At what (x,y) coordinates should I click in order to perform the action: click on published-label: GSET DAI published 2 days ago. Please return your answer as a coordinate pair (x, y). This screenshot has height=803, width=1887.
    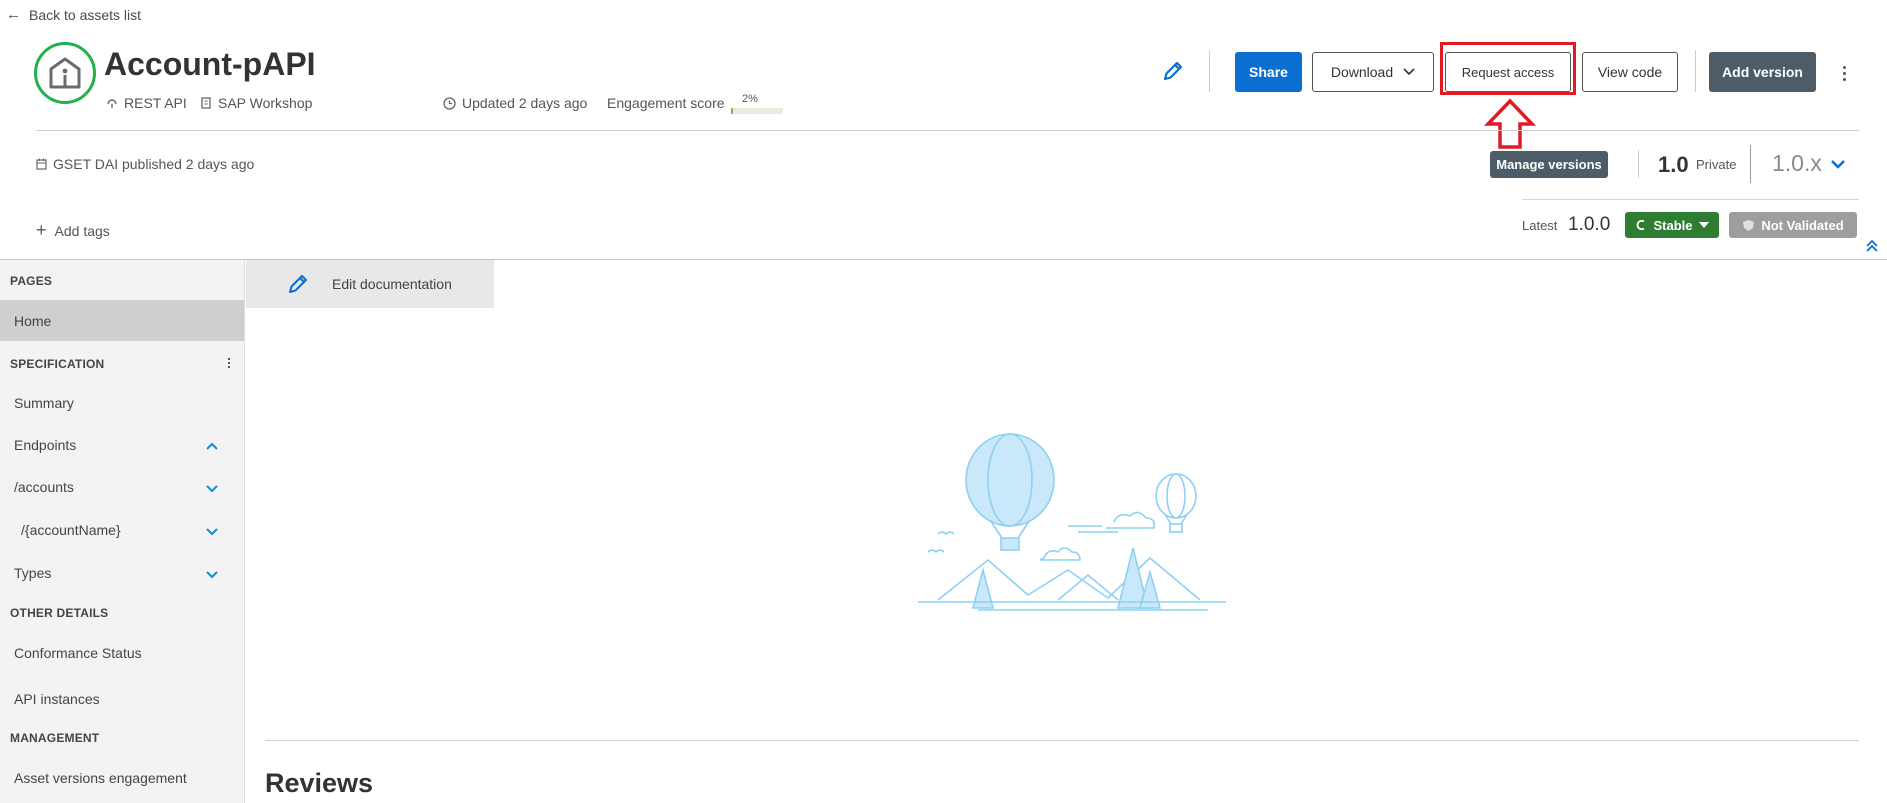
    Looking at the image, I should click on (154, 164).